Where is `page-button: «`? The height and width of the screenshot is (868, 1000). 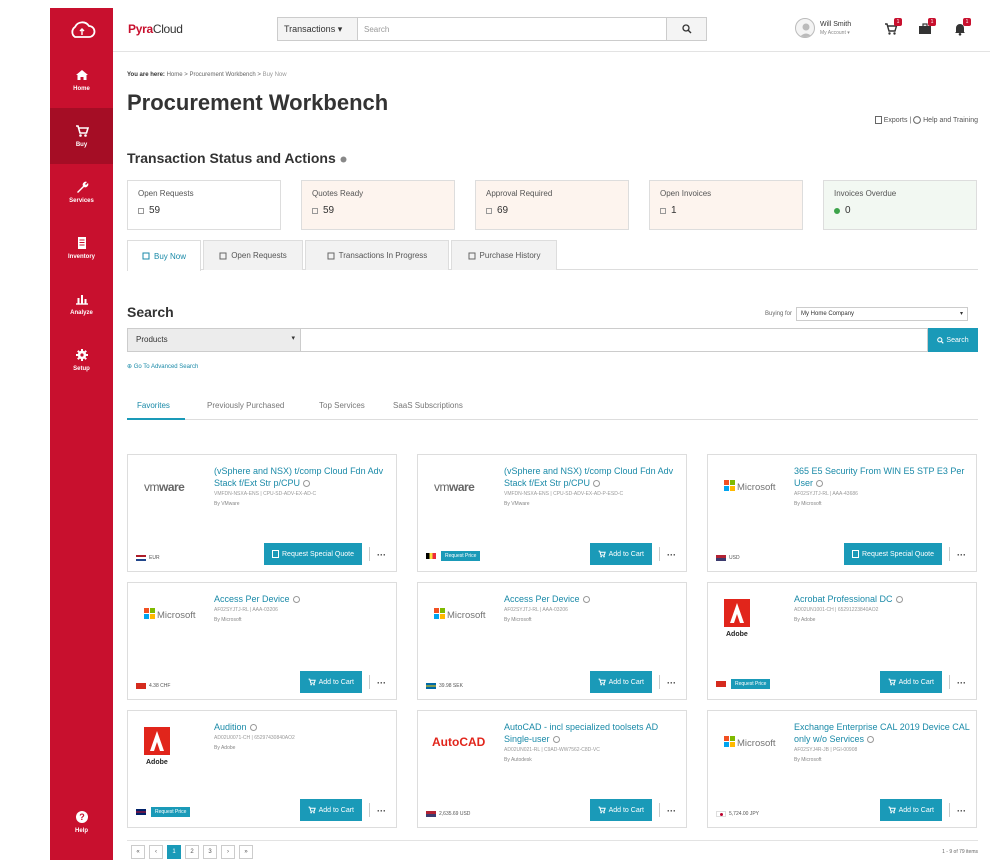
page-button: « is located at coordinates (138, 852).